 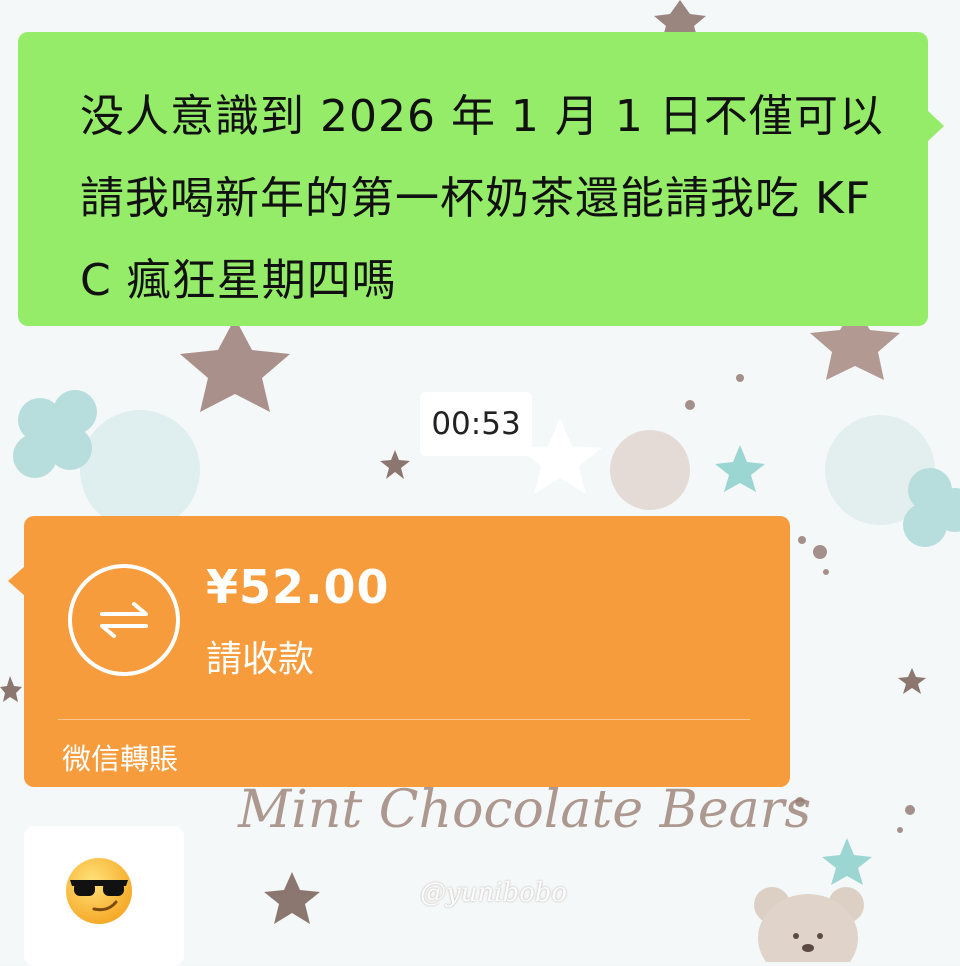 What do you see at coordinates (476, 424) in the screenshot?
I see `message-timestamp: 00:53` at bounding box center [476, 424].